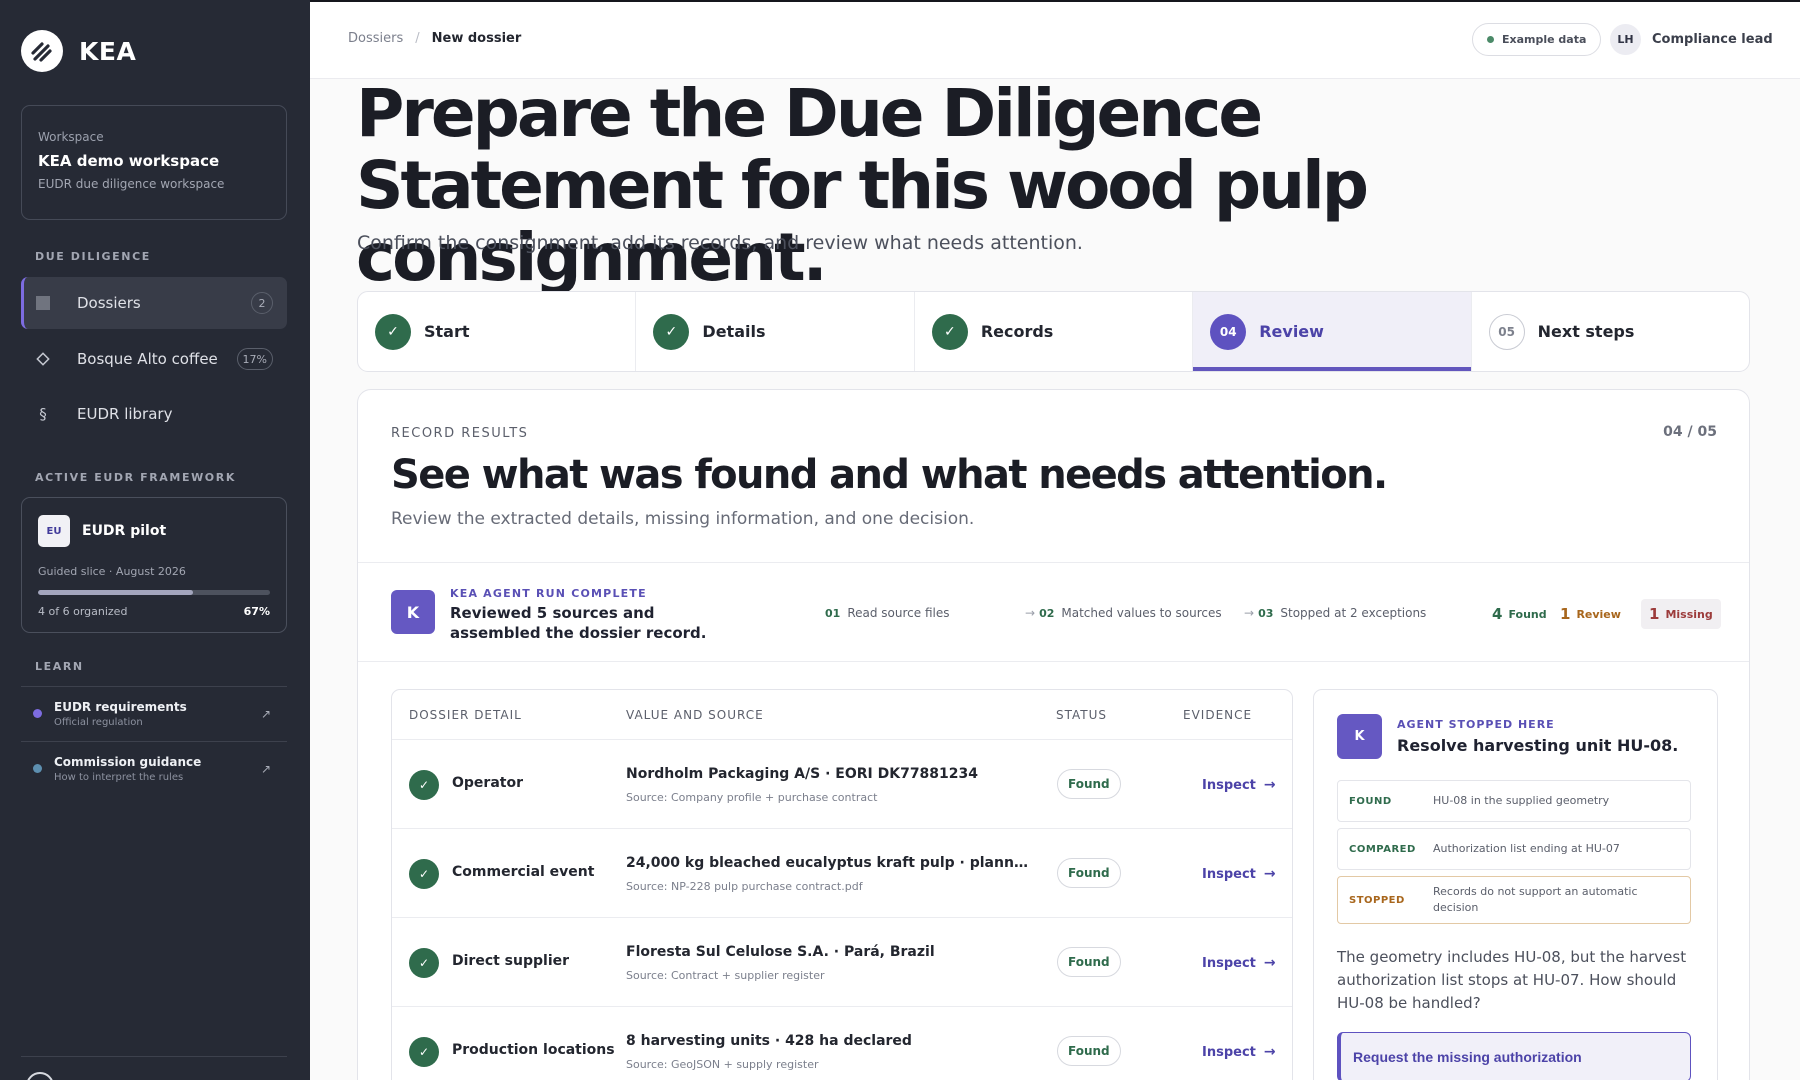 The width and height of the screenshot is (1800, 1080). I want to click on row-value: 8 harvesting units · 428 ha declared, so click(769, 1041).